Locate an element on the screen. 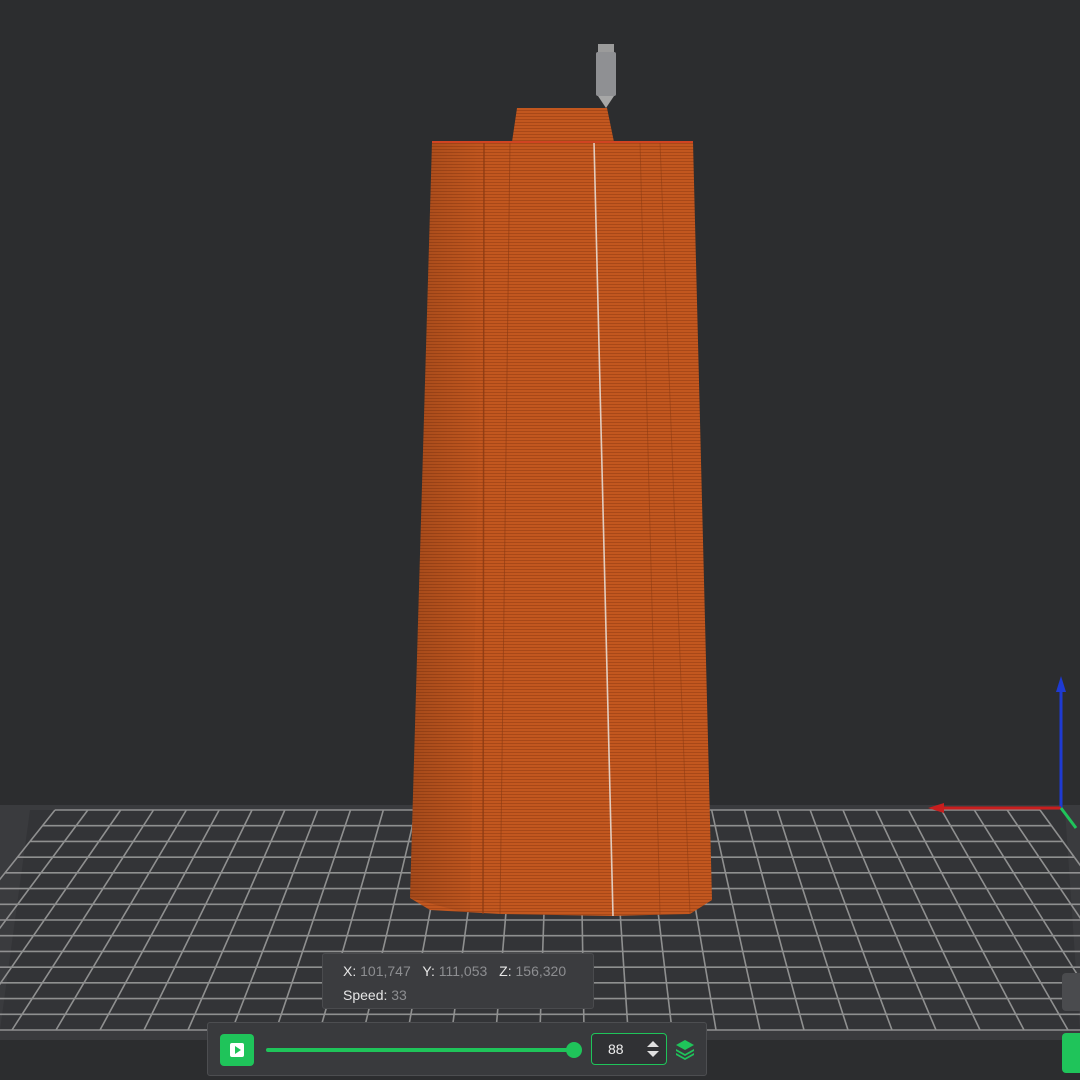 This screenshot has width=1080, height=1080. model-top-stub is located at coordinates (563, 125).